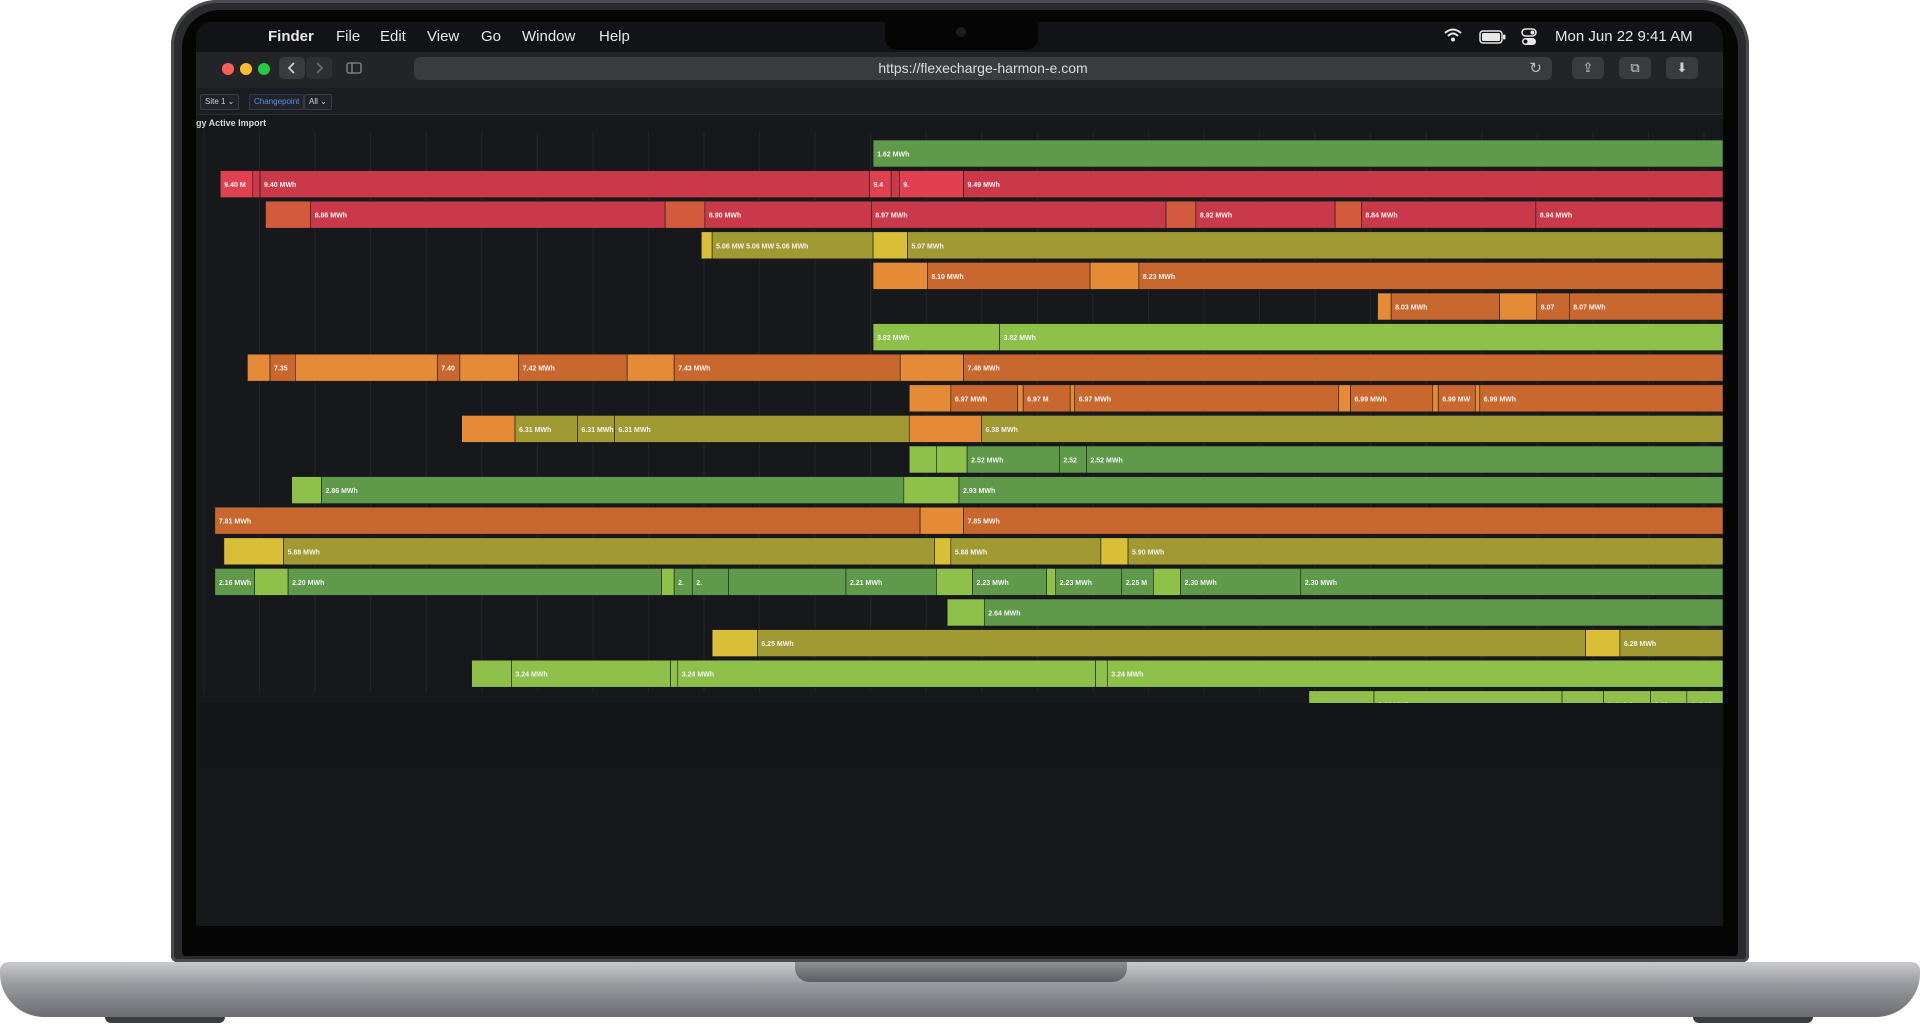 The height and width of the screenshot is (1034, 1920). What do you see at coordinates (1588, 68) in the screenshot?
I see `share-icon: ⇪` at bounding box center [1588, 68].